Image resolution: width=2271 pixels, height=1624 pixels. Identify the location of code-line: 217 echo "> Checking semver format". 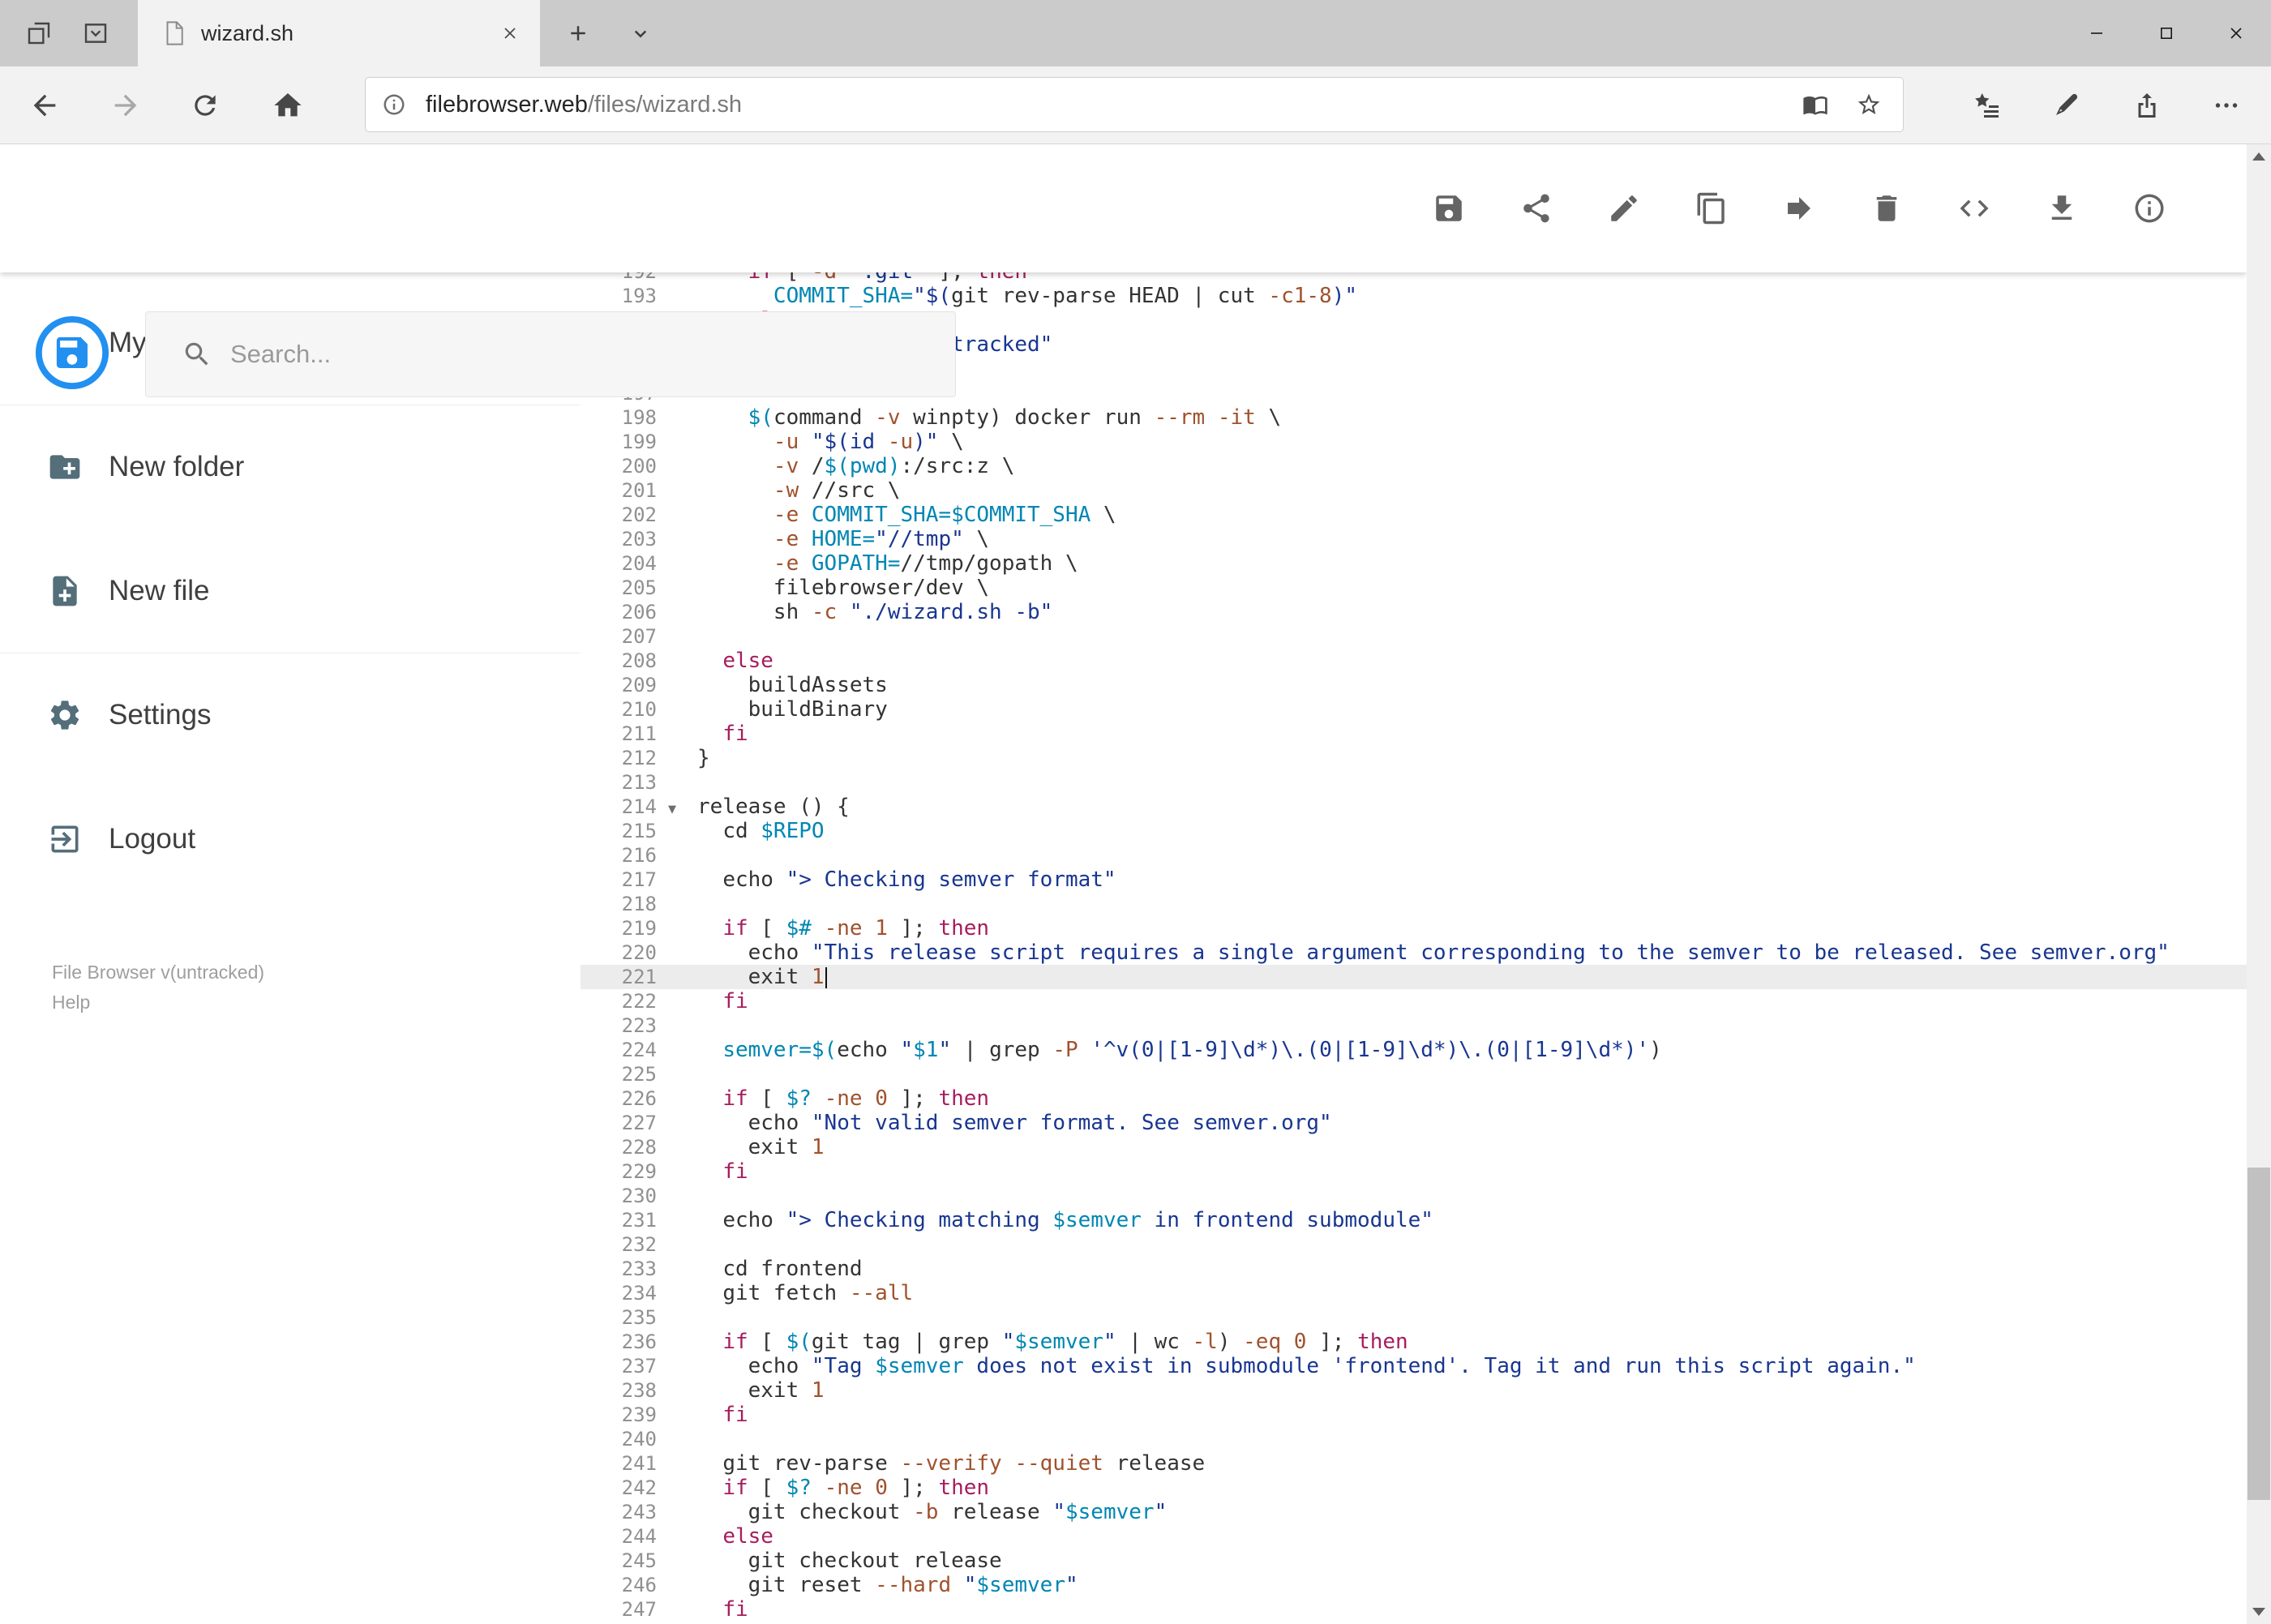
(1414, 880).